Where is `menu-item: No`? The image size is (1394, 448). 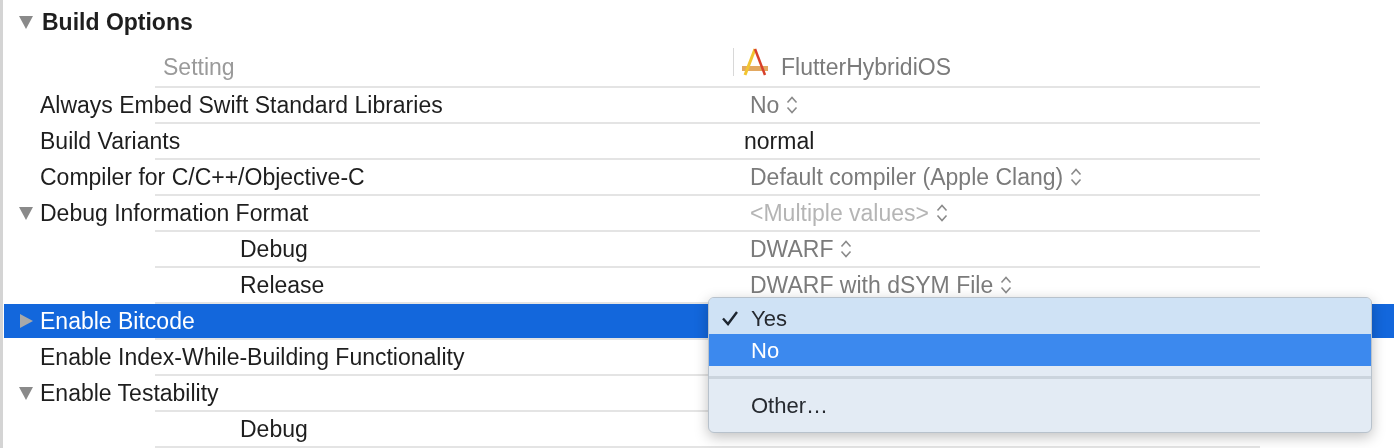 menu-item: No is located at coordinates (1040, 350).